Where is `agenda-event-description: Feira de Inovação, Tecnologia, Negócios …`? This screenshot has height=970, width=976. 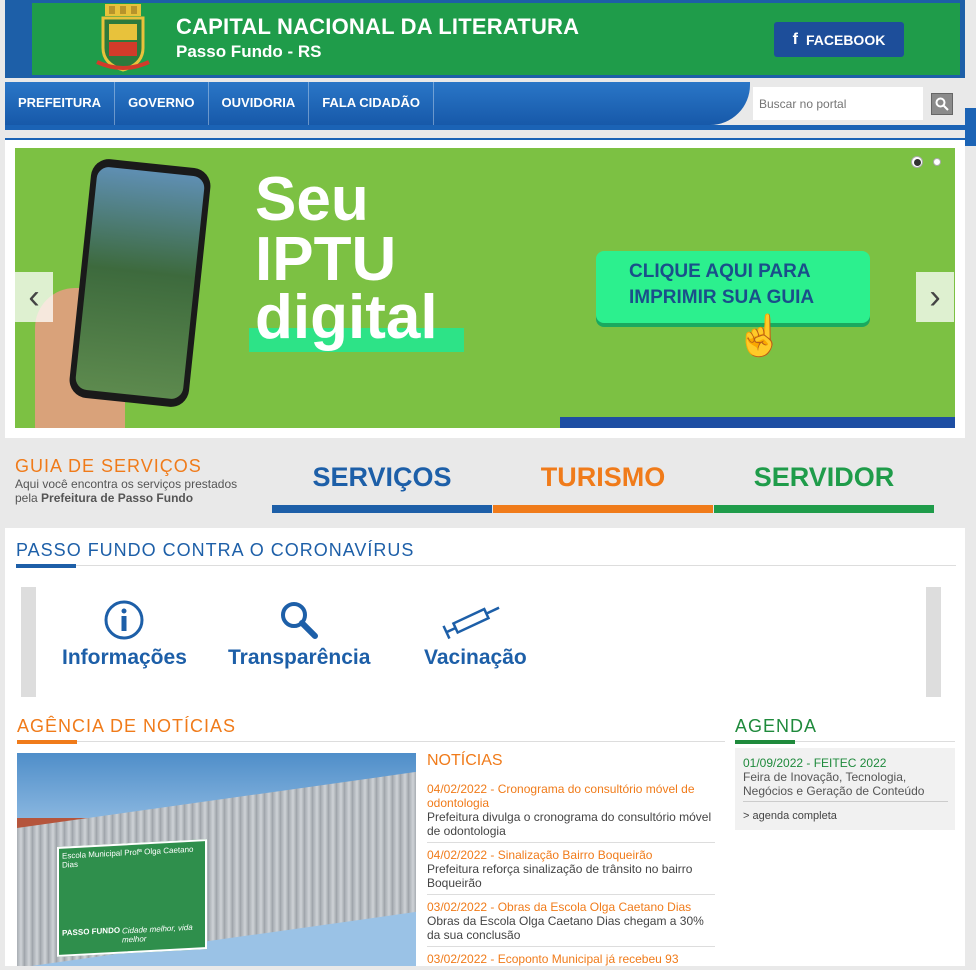
agenda-event-description: Feira de Inovação, Tecnologia, Negócios … is located at coordinates (834, 784).